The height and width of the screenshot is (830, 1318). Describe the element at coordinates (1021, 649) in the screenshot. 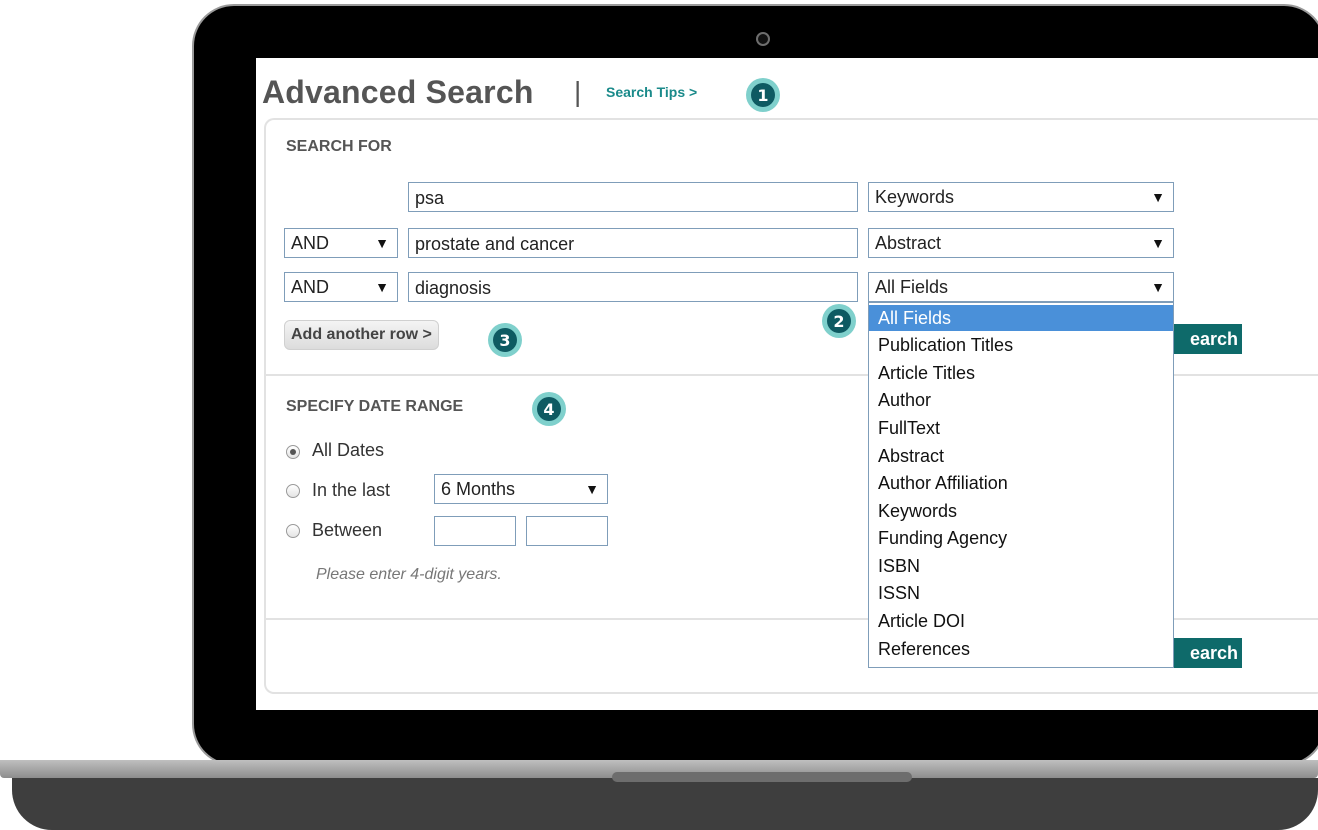

I see `dropdown-option: References` at that location.